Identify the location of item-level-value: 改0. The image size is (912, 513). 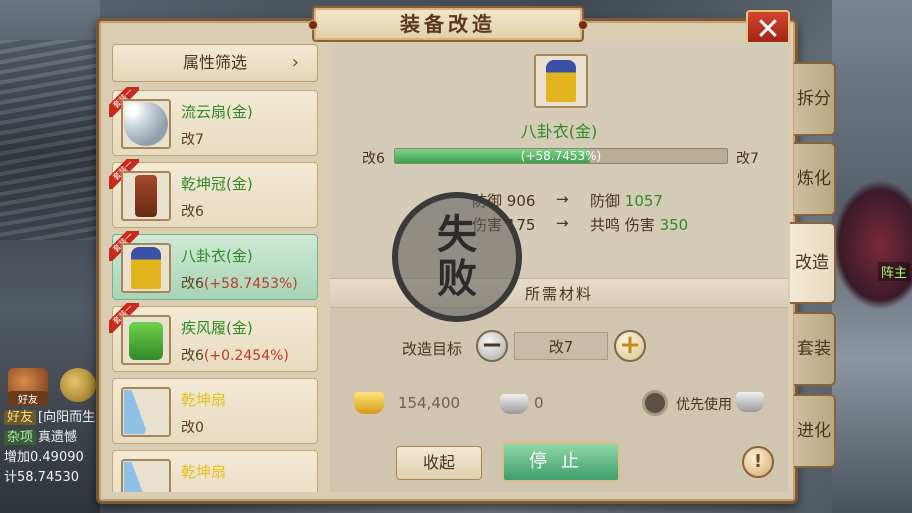
(192, 428).